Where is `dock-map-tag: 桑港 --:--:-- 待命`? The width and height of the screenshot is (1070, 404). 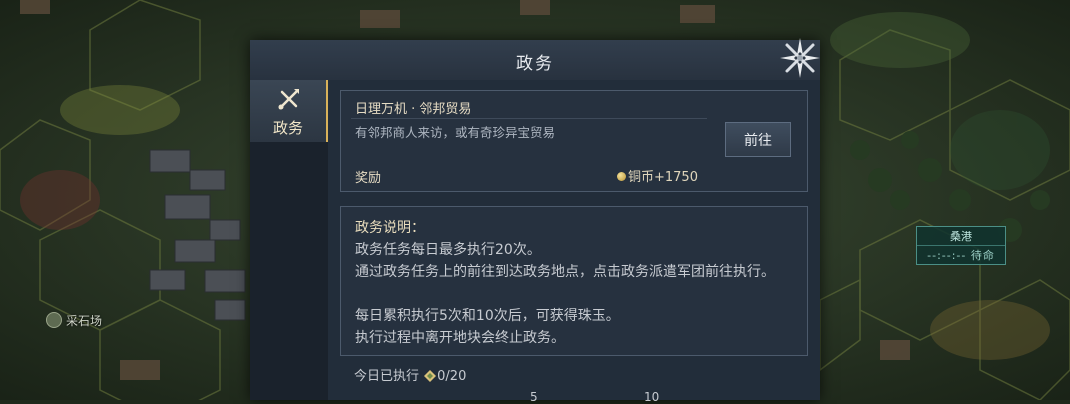
dock-map-tag: 桑港 --:--:-- 待命 is located at coordinates (961, 245).